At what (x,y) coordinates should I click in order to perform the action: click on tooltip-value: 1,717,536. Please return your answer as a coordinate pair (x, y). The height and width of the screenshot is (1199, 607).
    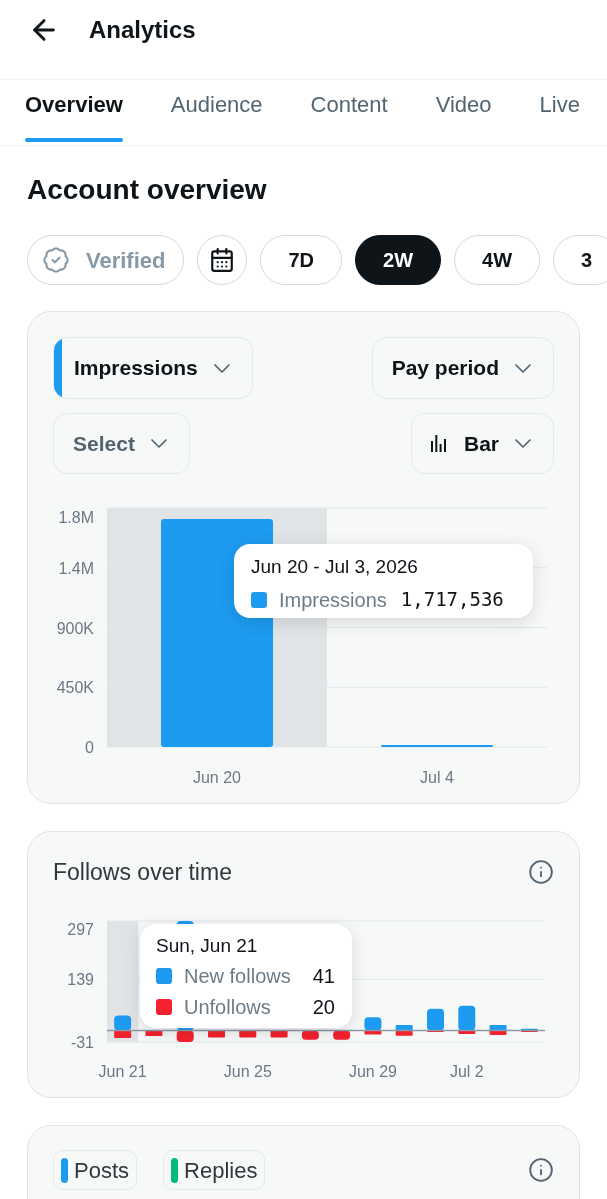
    Looking at the image, I should click on (452, 600).